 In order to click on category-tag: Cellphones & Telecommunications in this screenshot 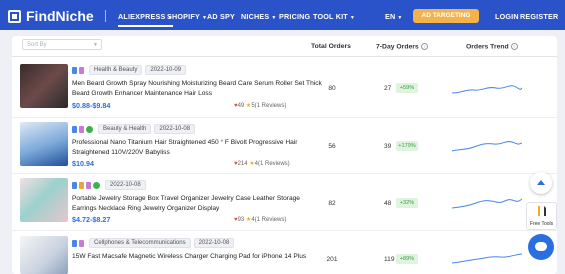, I will do `click(140, 243)`.